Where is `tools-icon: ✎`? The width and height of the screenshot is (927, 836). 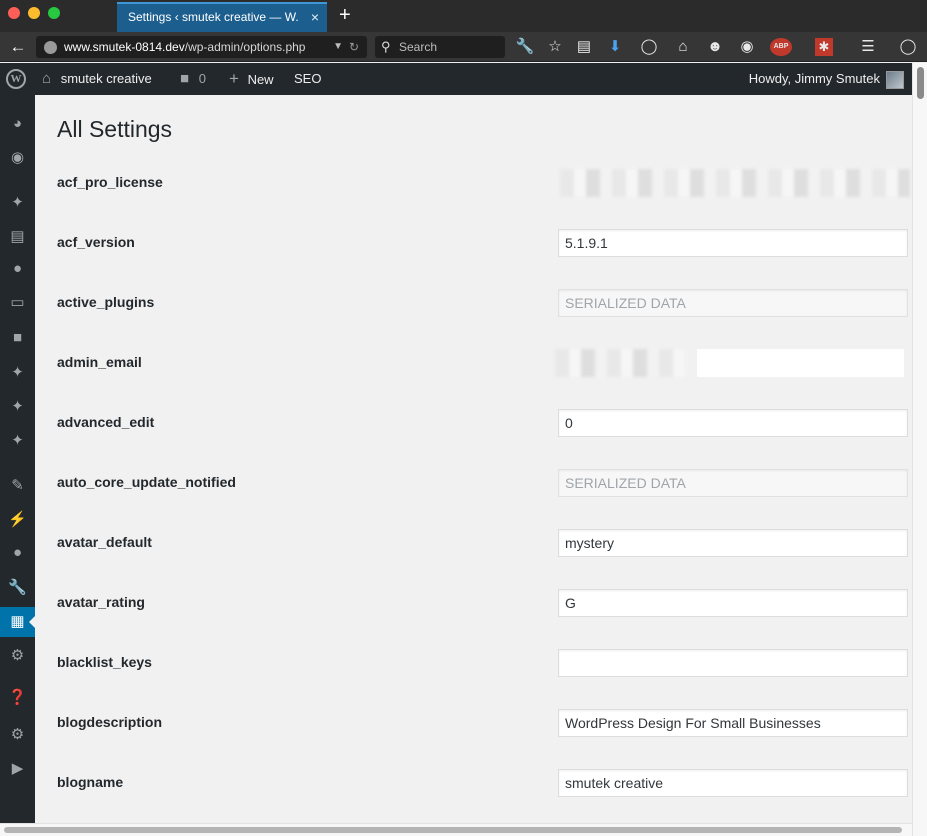 tools-icon: ✎ is located at coordinates (17, 486).